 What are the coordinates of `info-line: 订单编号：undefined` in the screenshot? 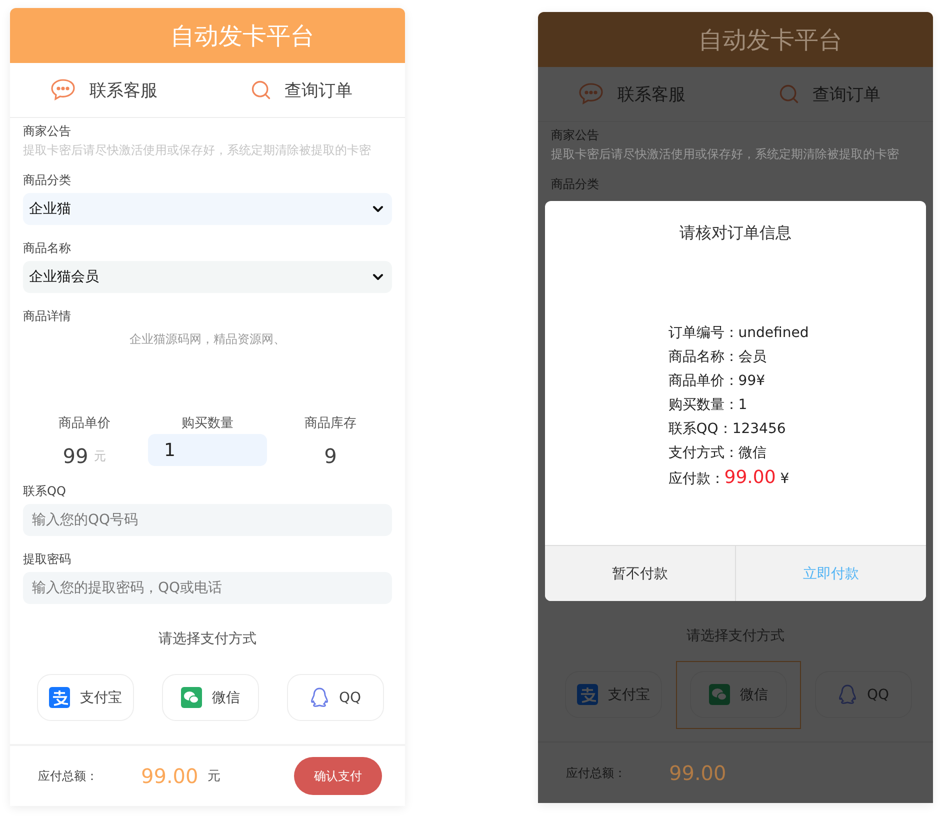 It's located at (738, 333).